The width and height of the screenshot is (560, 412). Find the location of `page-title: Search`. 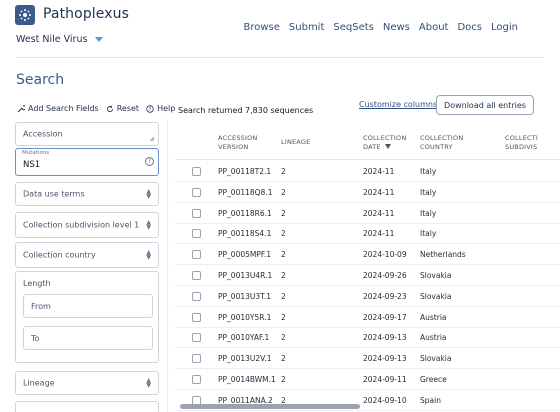

page-title: Search is located at coordinates (40, 80).